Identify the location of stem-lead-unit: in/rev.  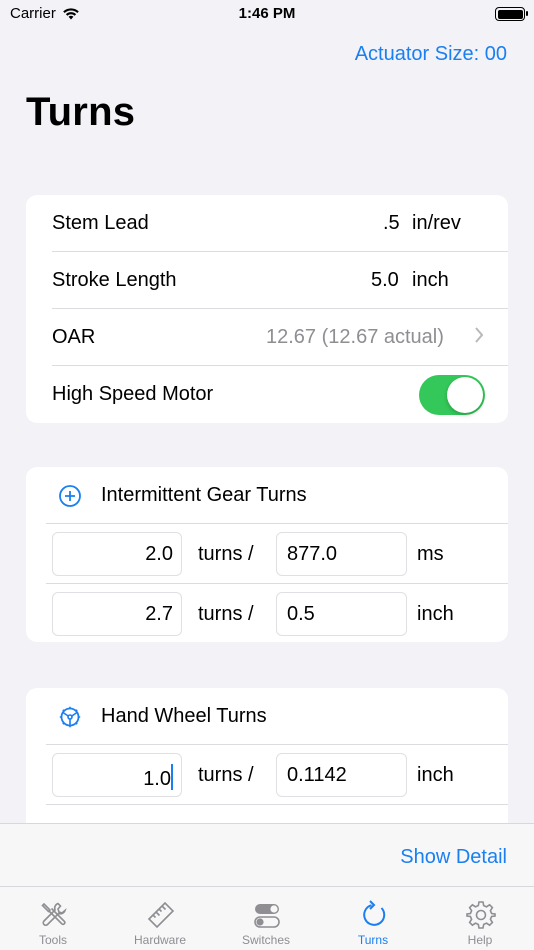
(436, 223).